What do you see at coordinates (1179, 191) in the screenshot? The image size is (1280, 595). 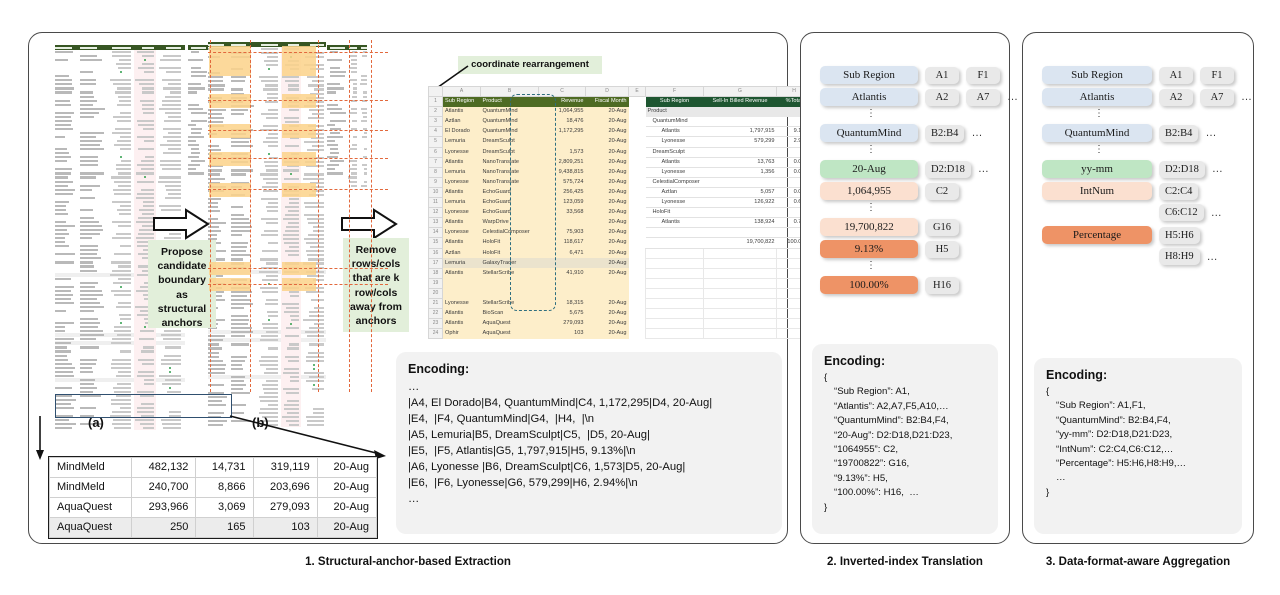 I see `cell-reference-chip: C2:C4` at bounding box center [1179, 191].